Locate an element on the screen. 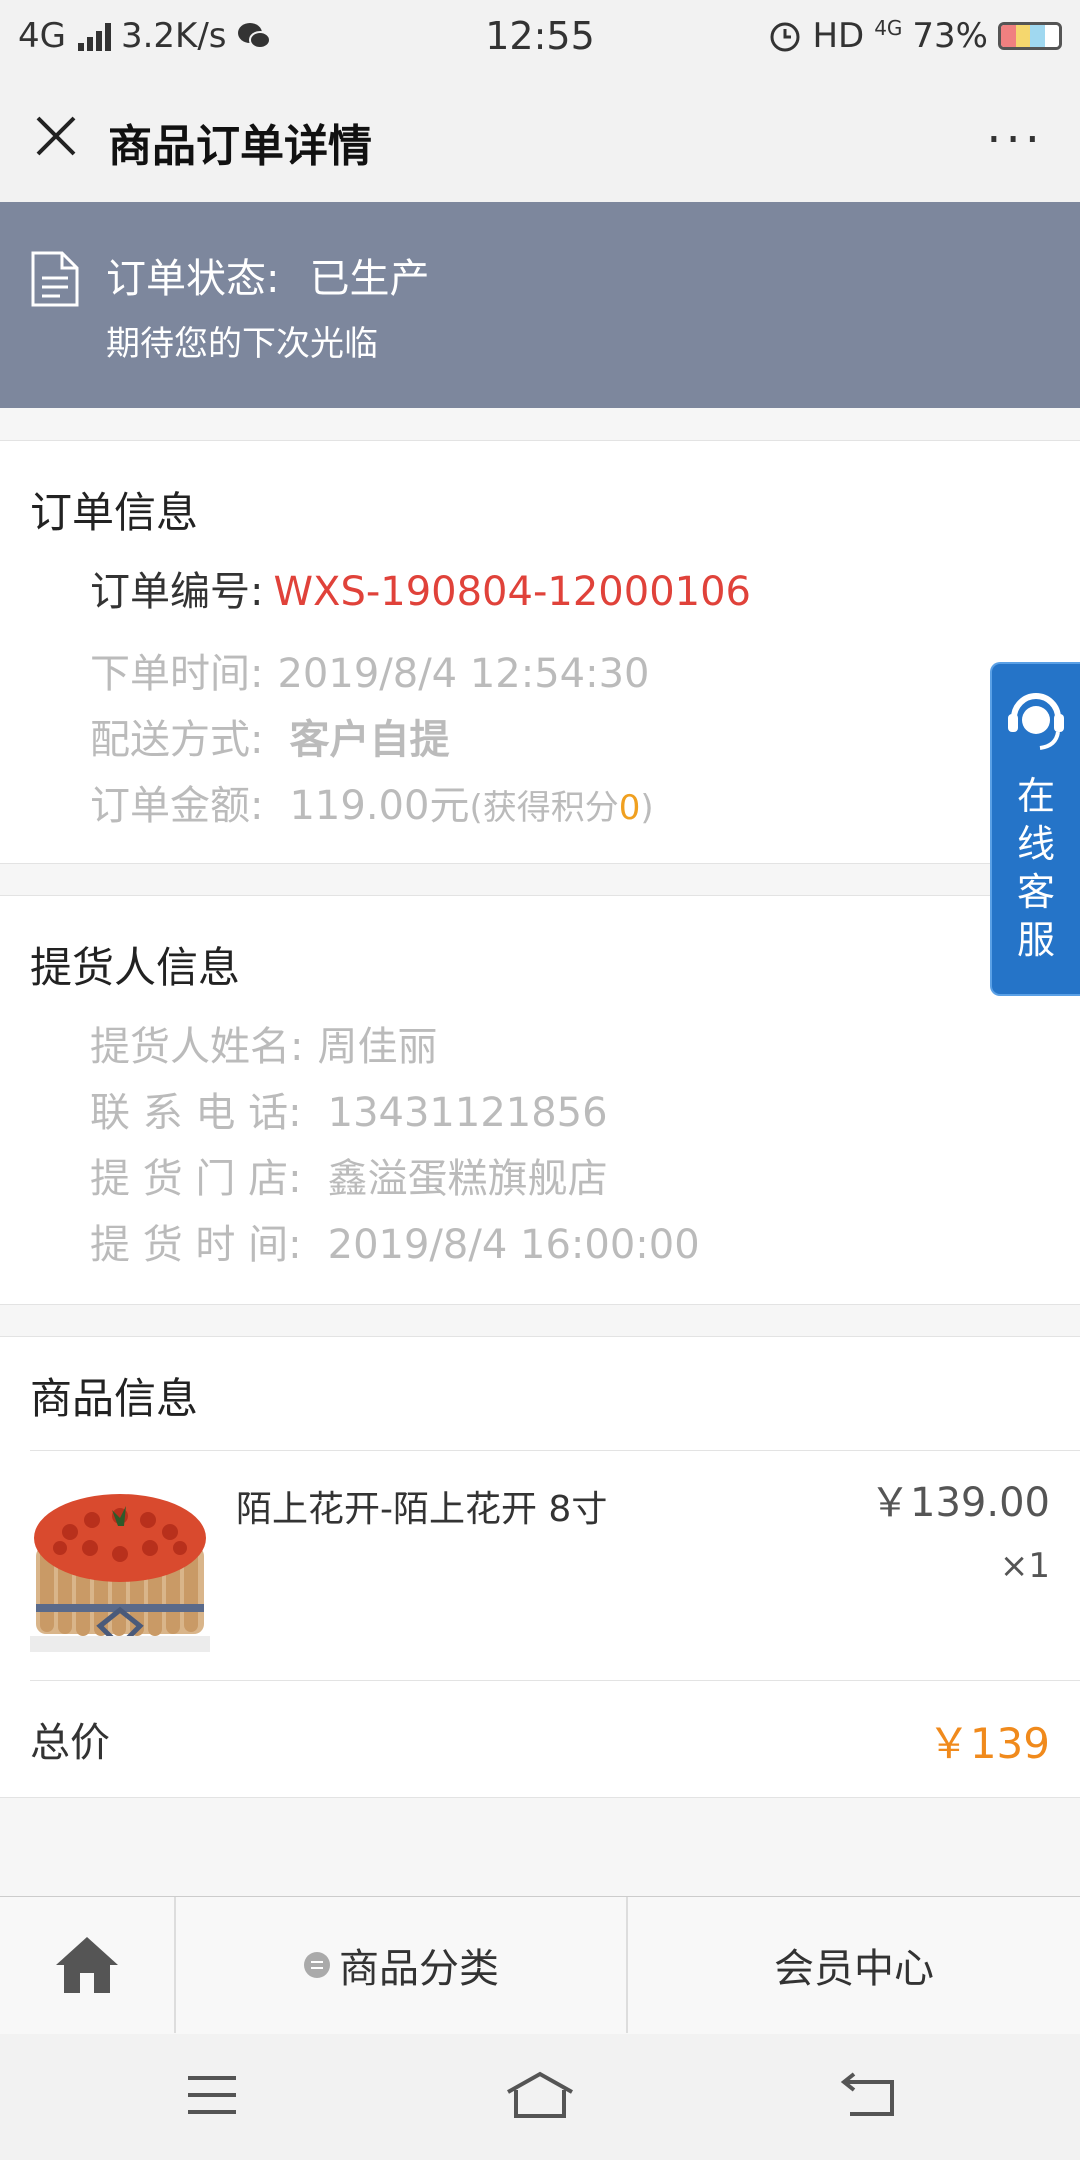 Image resolution: width=1080 pixels, height=2160 pixels. pickup-phone-row: 联 系 电 话: 13431121856 is located at coordinates (349, 1109).